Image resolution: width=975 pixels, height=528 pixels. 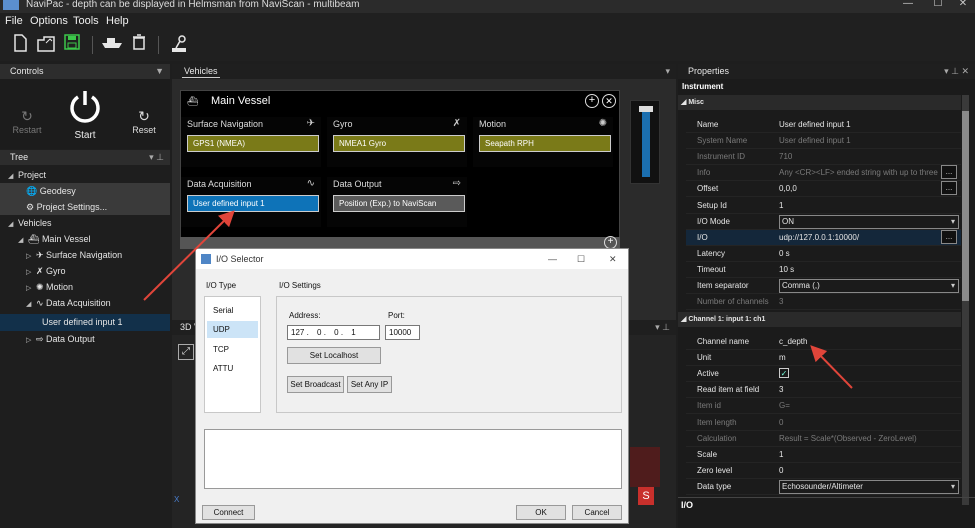 I want to click on property-row: Item id G=, so click(x=823, y=406).